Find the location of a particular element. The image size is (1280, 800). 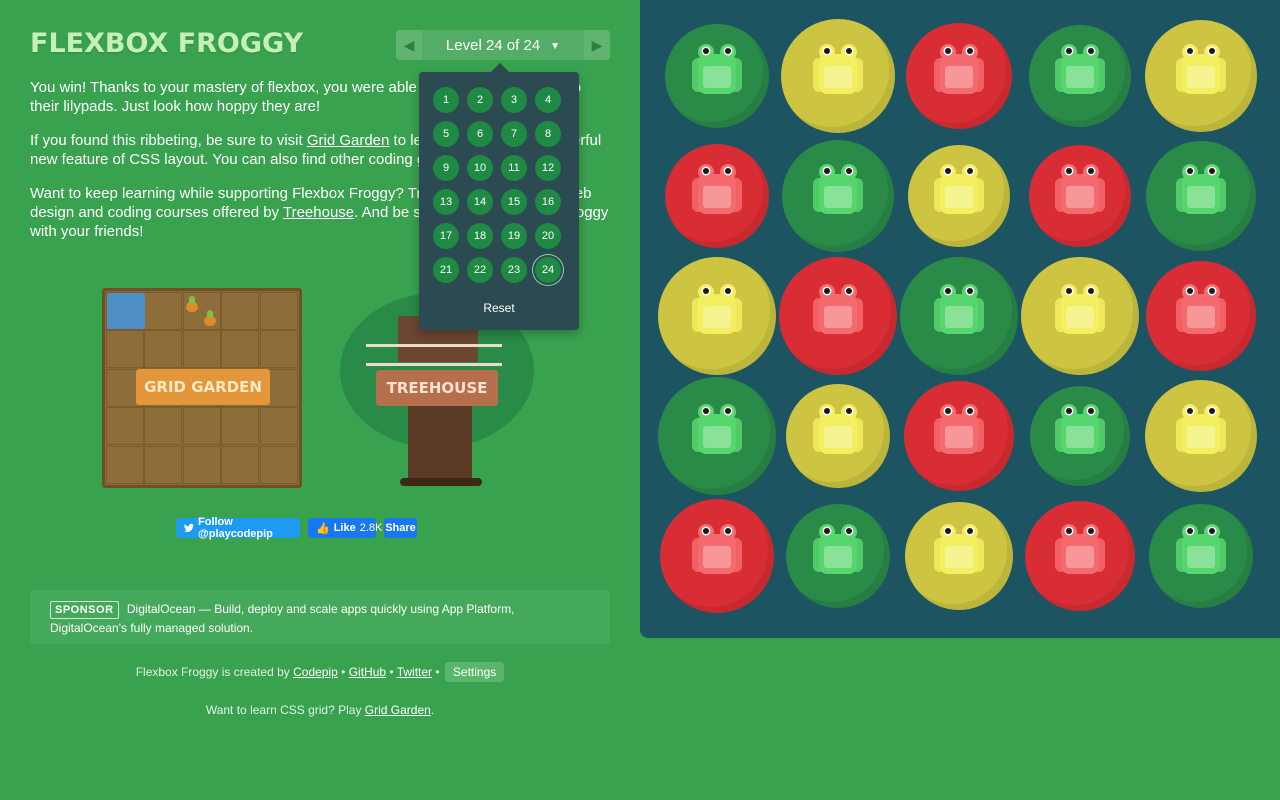

thumbs-up-icon: 👍 is located at coordinates (323, 528).